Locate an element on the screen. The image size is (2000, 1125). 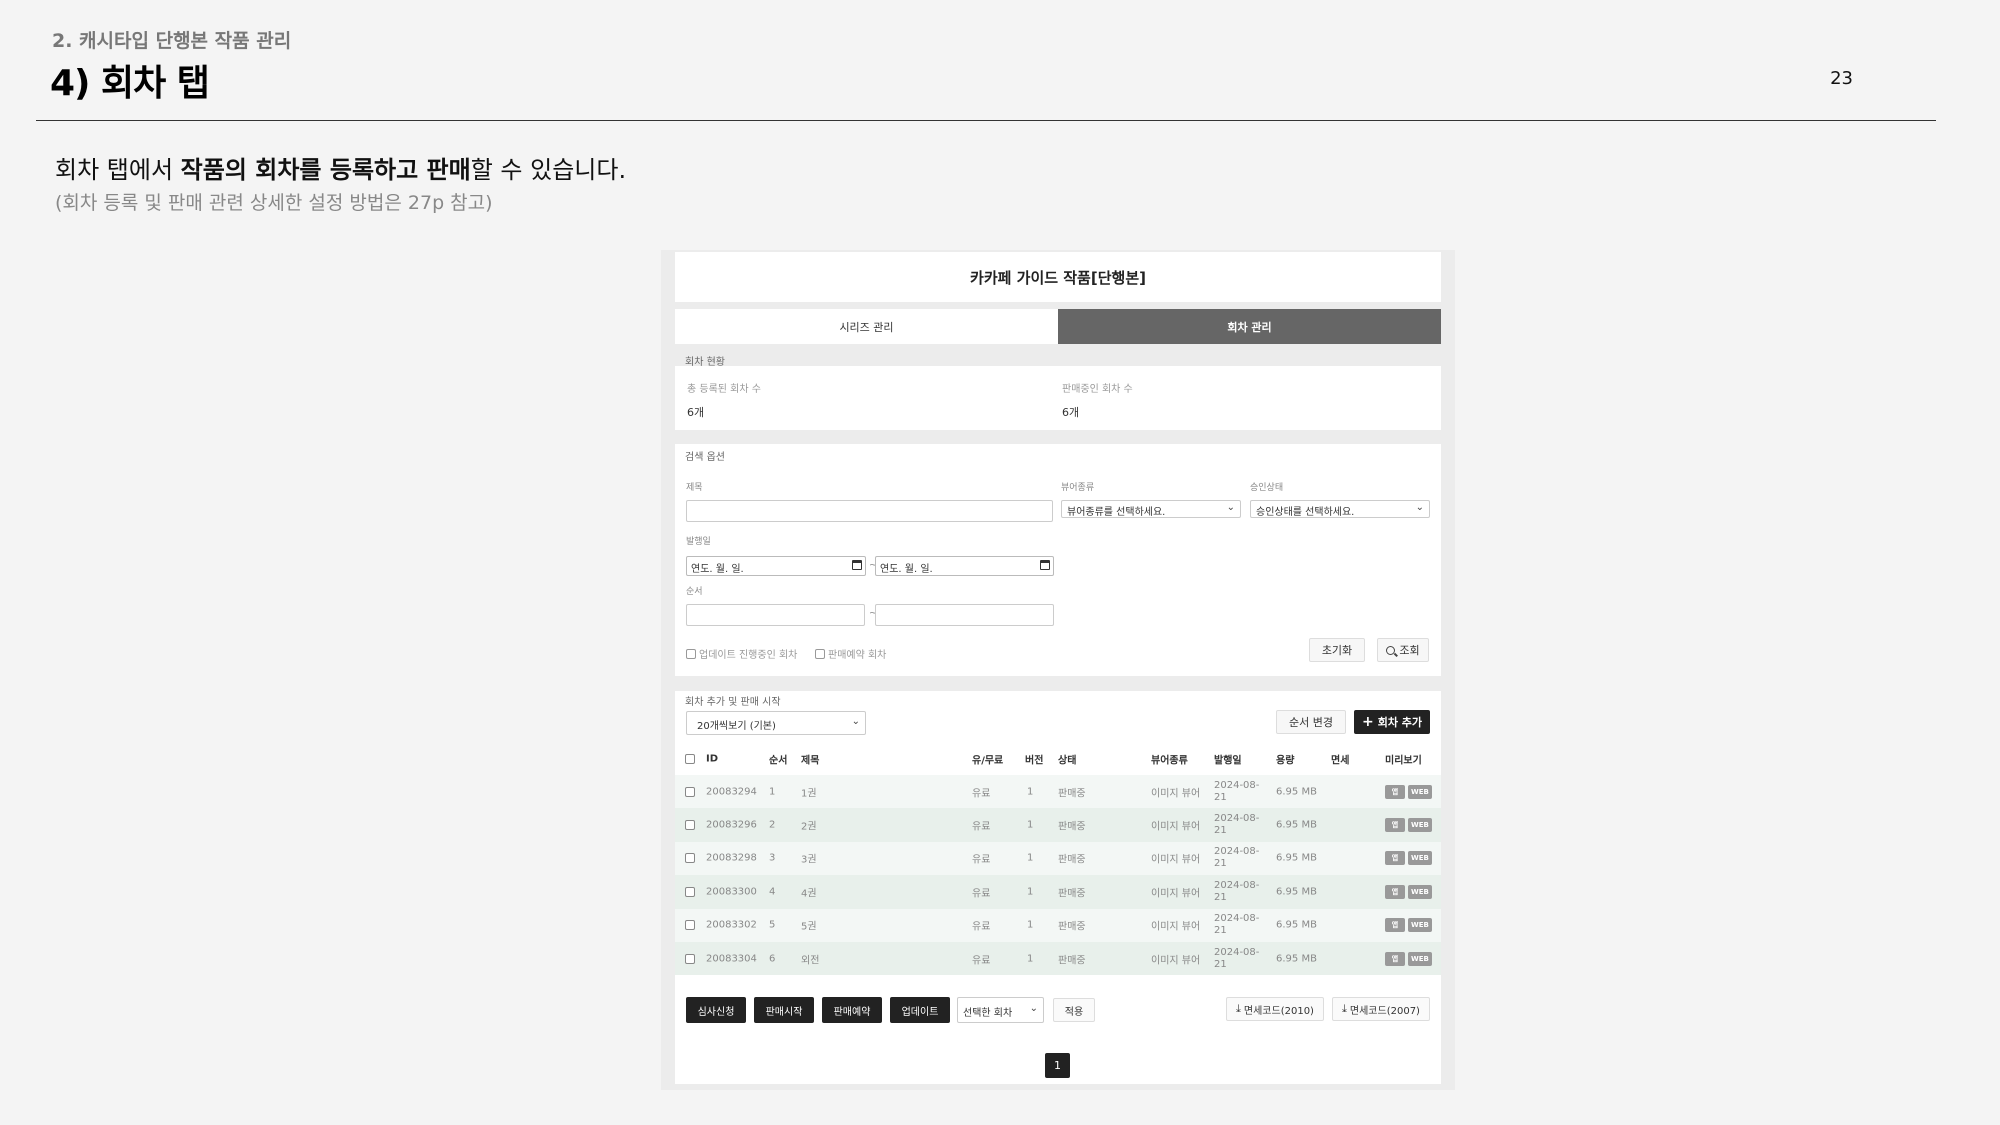
start-sale-button: 판매시작 is located at coordinates (784, 1010).